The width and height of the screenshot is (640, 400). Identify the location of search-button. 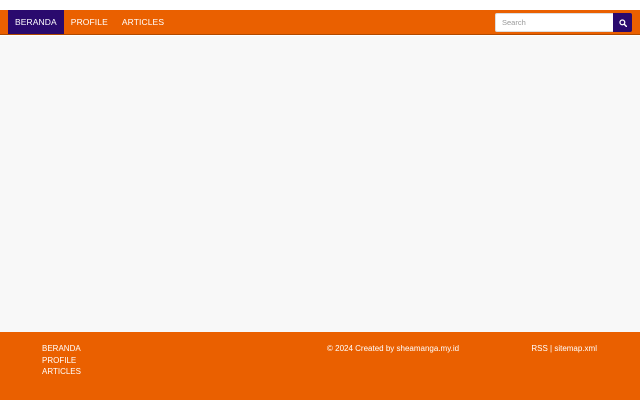
(622, 22).